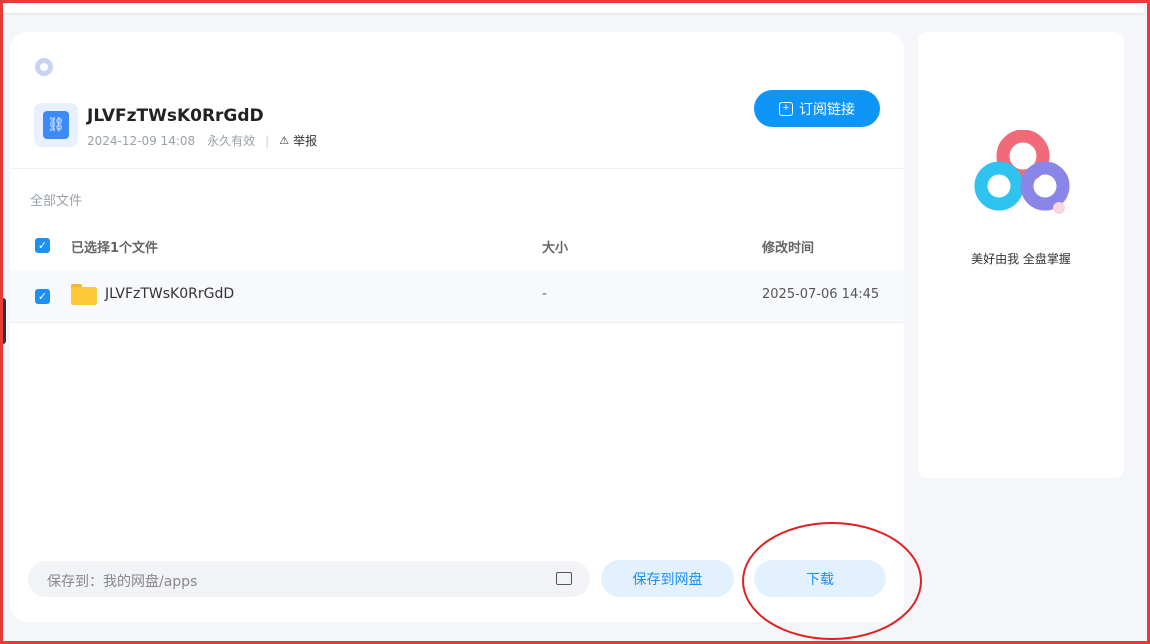 The width and height of the screenshot is (1150, 644). What do you see at coordinates (44, 67) in the screenshot?
I see `avatar-icon` at bounding box center [44, 67].